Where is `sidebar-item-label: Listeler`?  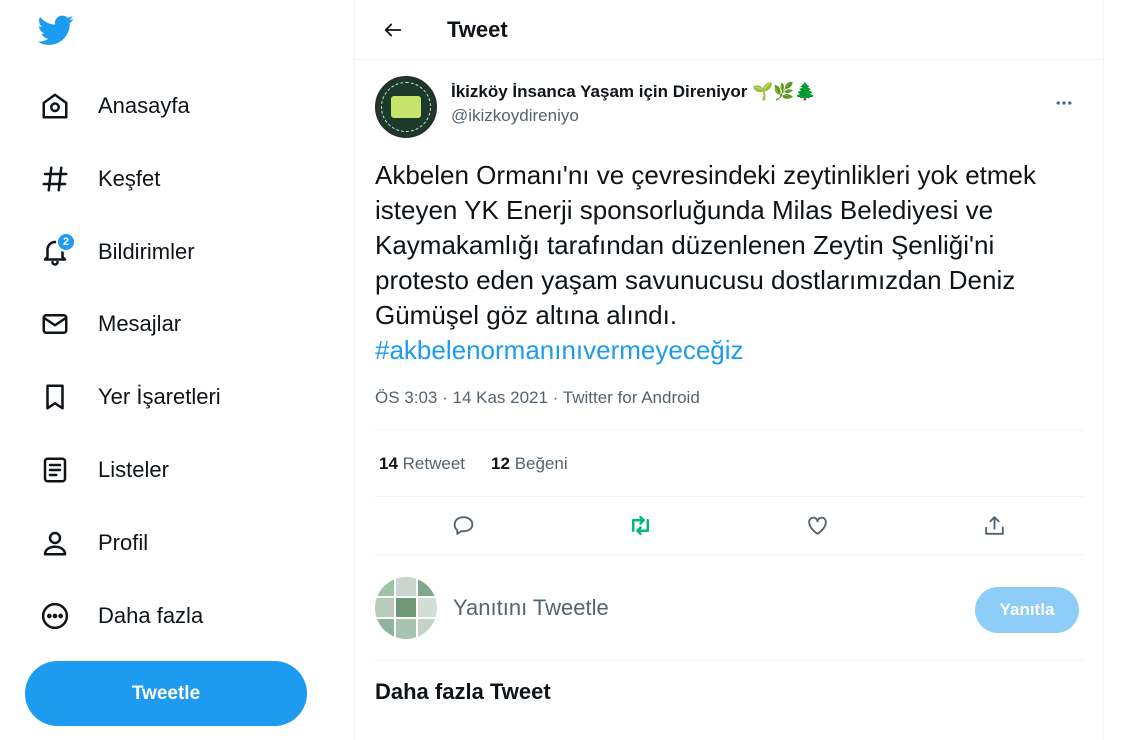
sidebar-item-label: Listeler is located at coordinates (133, 469).